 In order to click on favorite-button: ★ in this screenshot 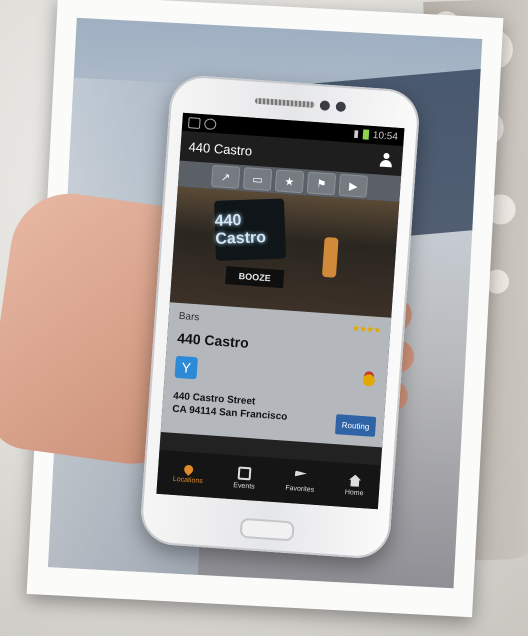, I will do `click(289, 181)`.